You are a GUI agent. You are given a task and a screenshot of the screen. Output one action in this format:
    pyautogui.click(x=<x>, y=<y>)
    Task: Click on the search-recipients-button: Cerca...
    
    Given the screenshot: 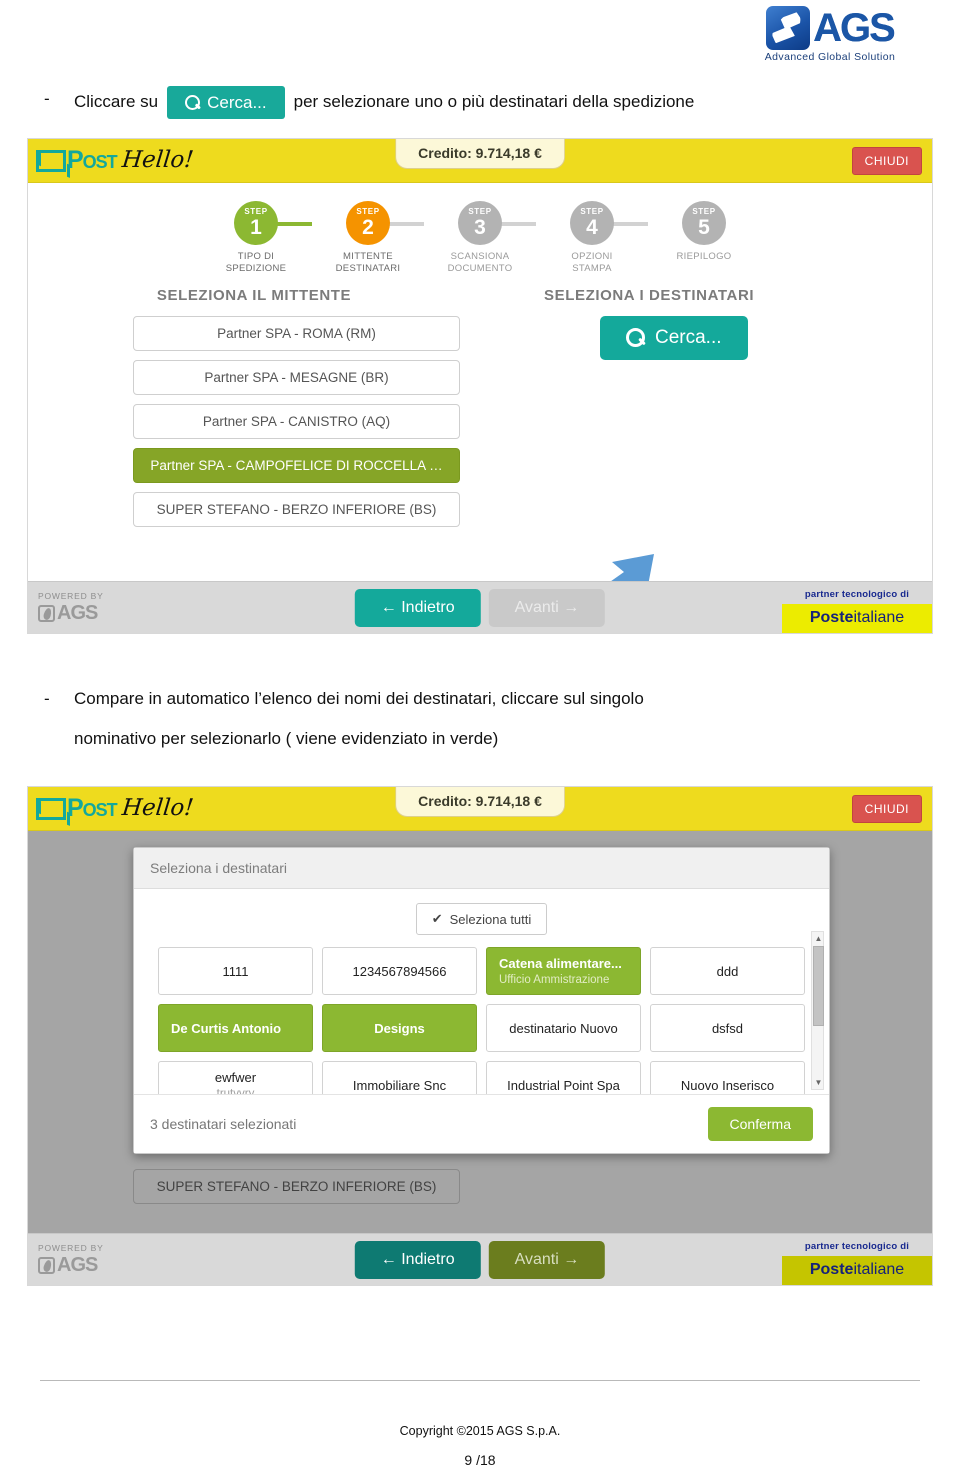 What is the action you would take?
    pyautogui.click(x=674, y=337)
    